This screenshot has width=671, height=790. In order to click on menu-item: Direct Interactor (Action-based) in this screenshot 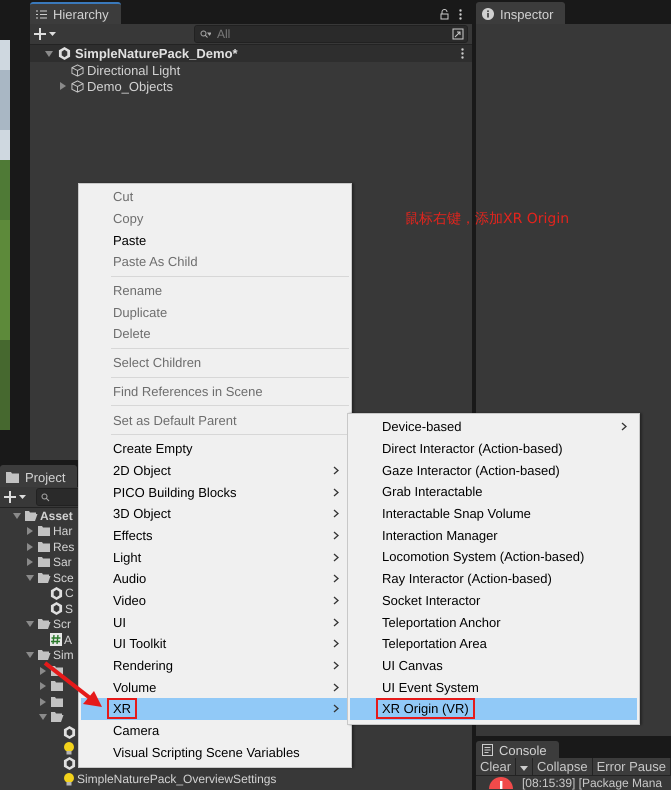, I will do `click(493, 449)`.